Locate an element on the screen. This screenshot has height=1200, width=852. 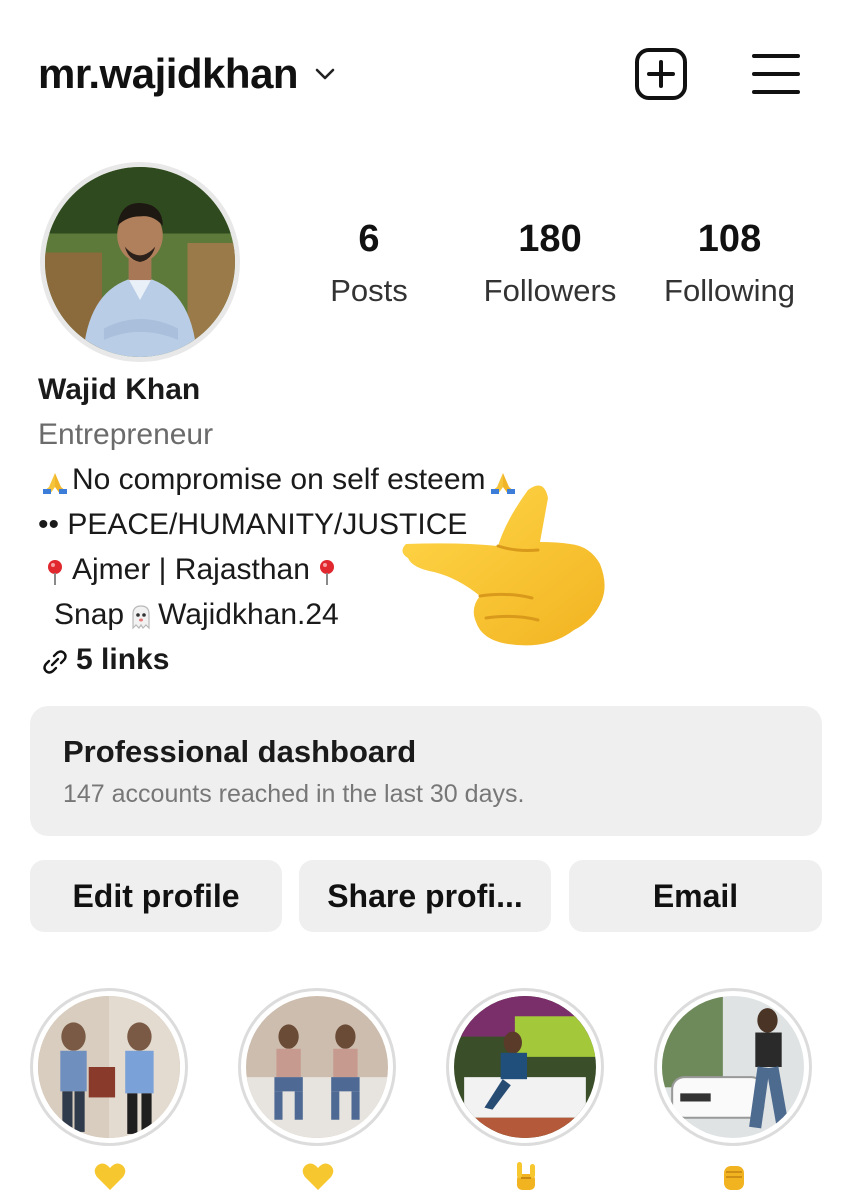
posts-stat: 6 Posts is located at coordinates (369, 263).